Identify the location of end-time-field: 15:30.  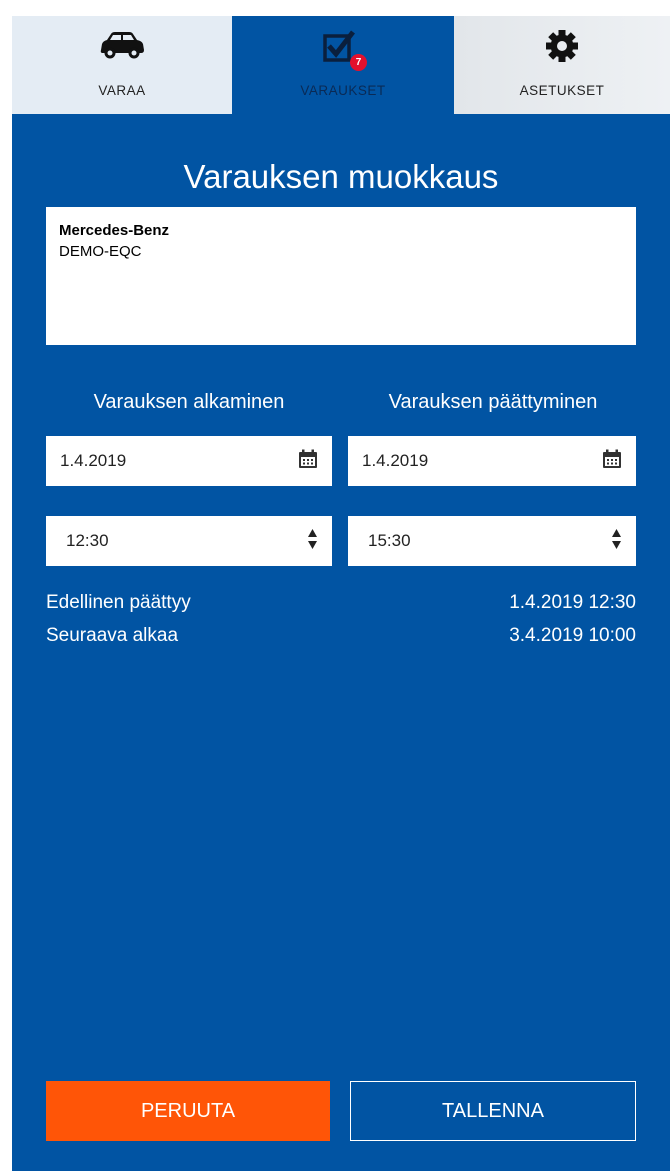
(492, 541).